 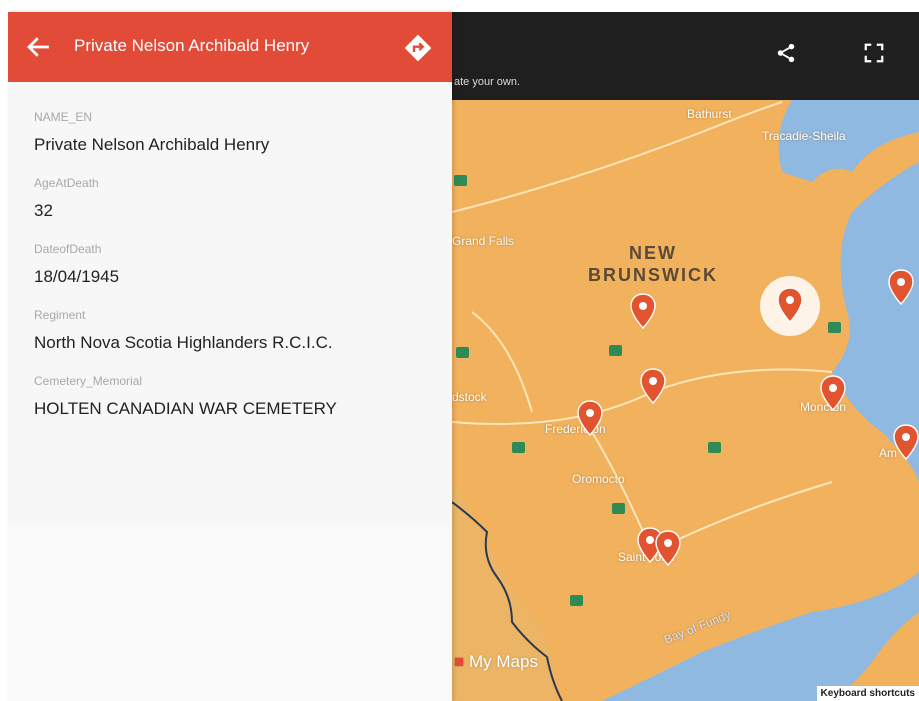 I want to click on attribute-value: 18/04/1945, so click(x=77, y=276).